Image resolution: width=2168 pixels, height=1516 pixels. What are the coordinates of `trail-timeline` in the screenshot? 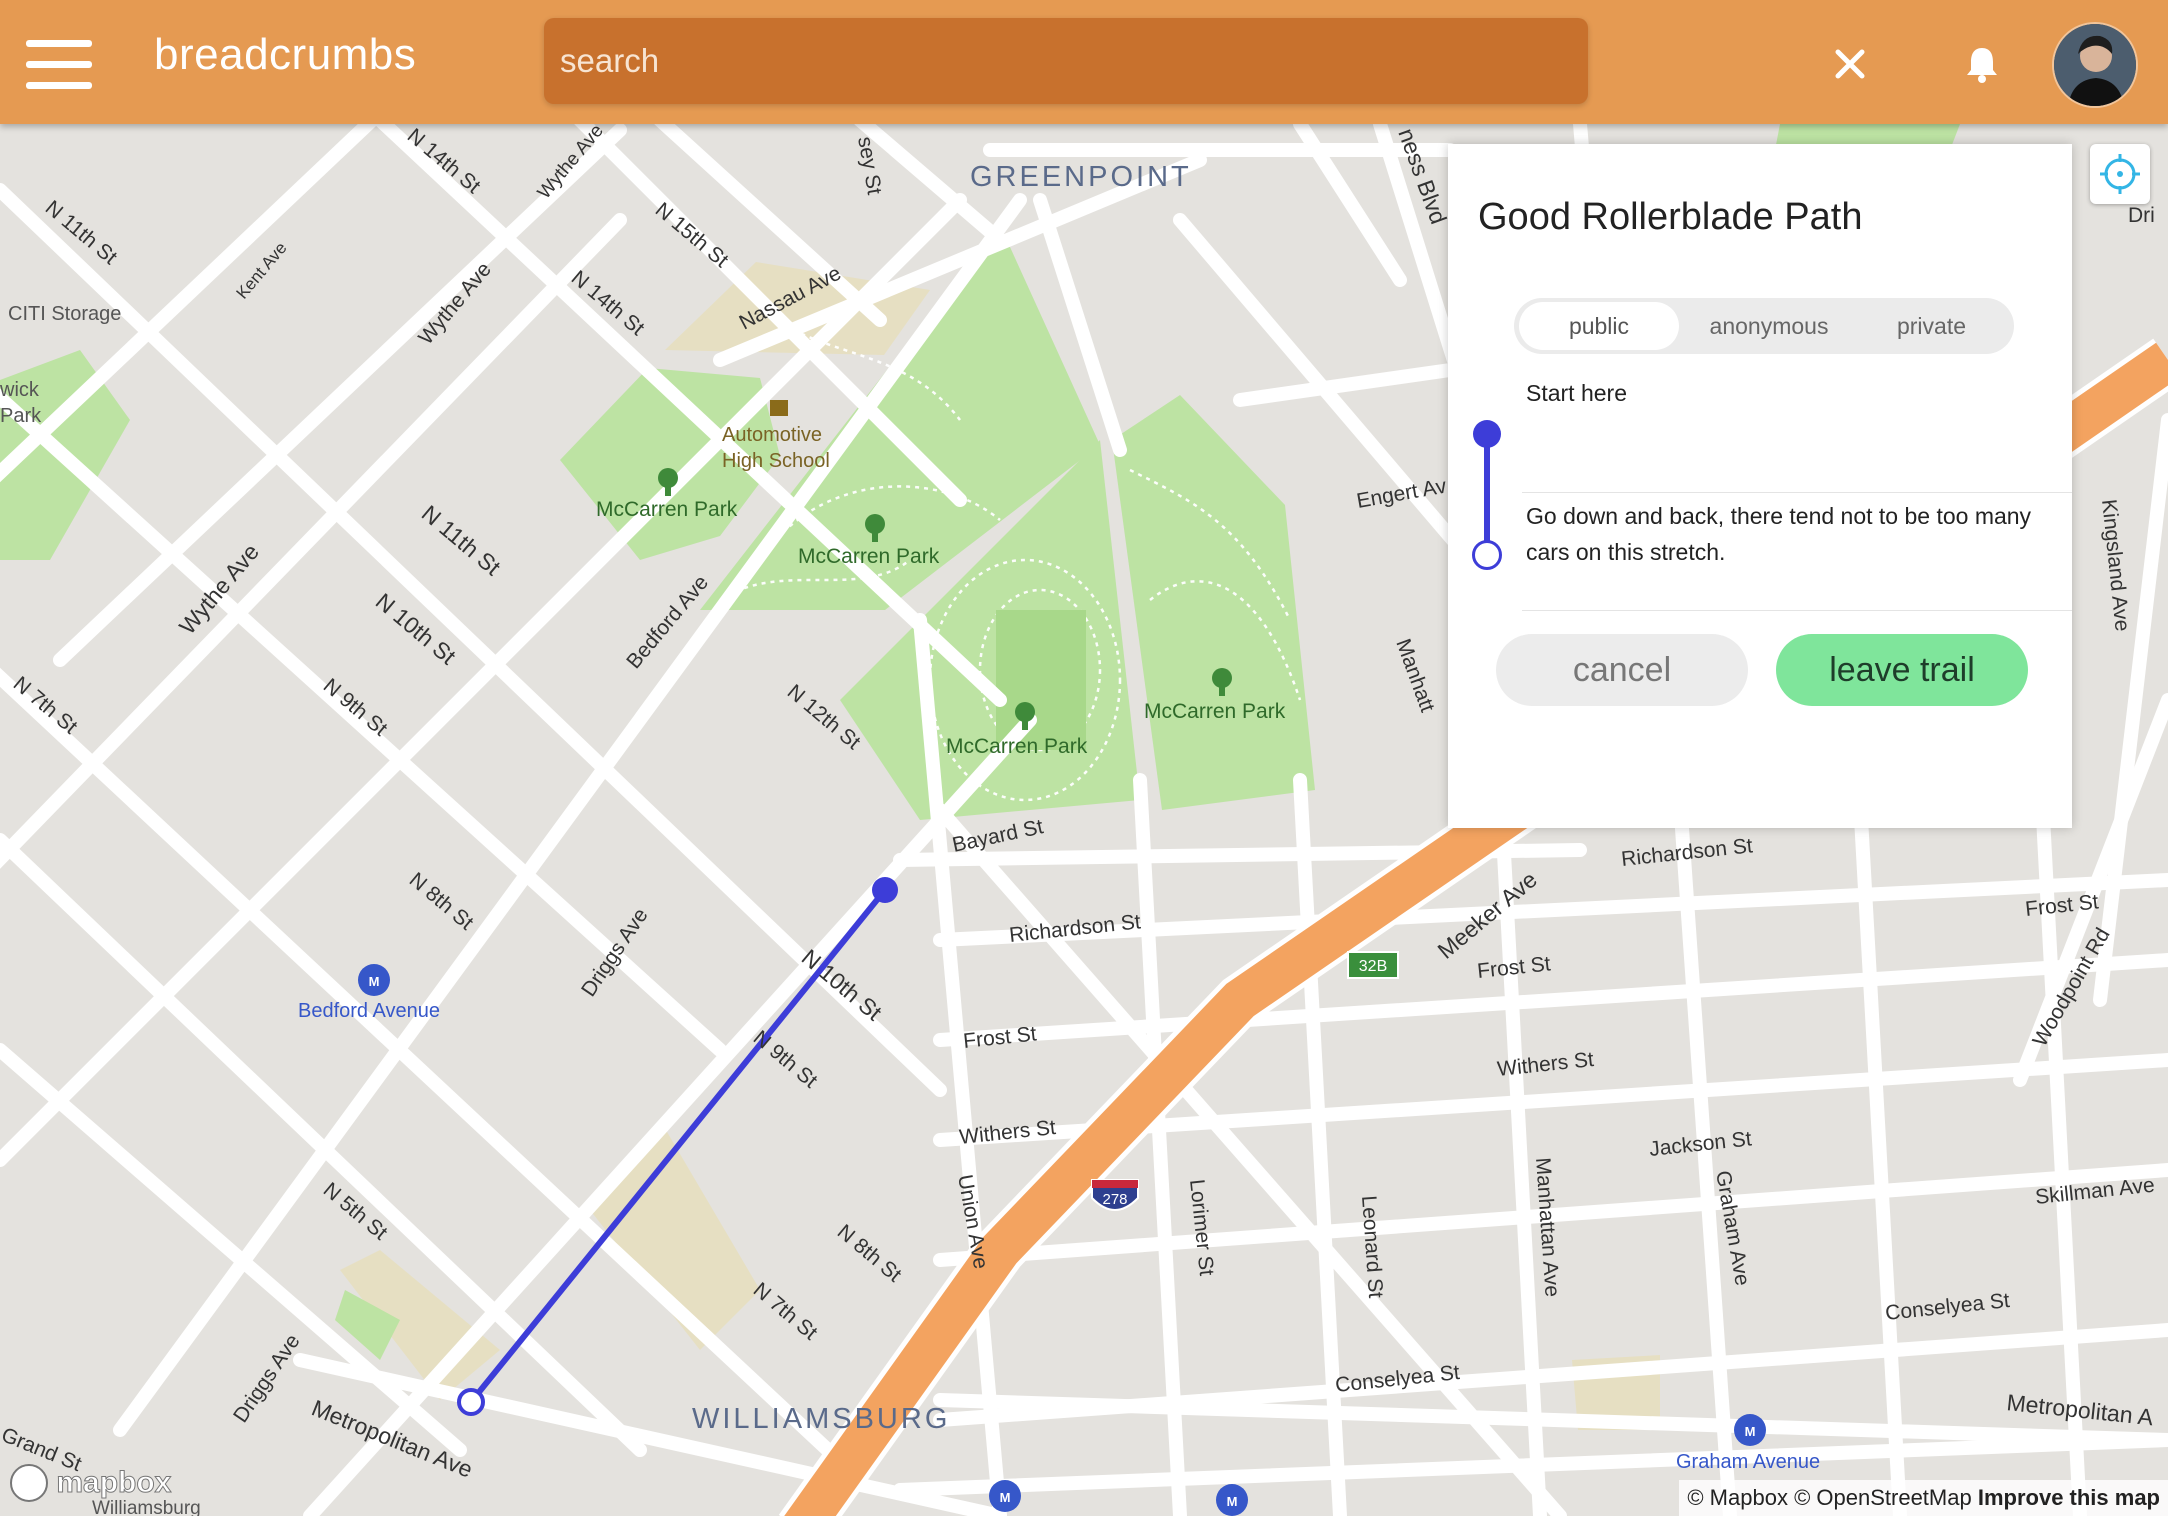 It's located at (1487, 492).